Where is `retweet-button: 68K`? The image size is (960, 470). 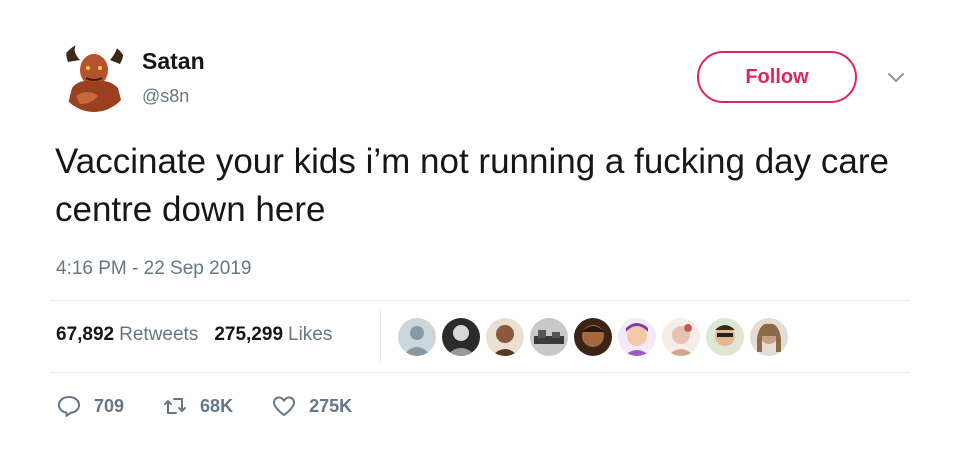
retweet-button: 68K is located at coordinates (197, 406).